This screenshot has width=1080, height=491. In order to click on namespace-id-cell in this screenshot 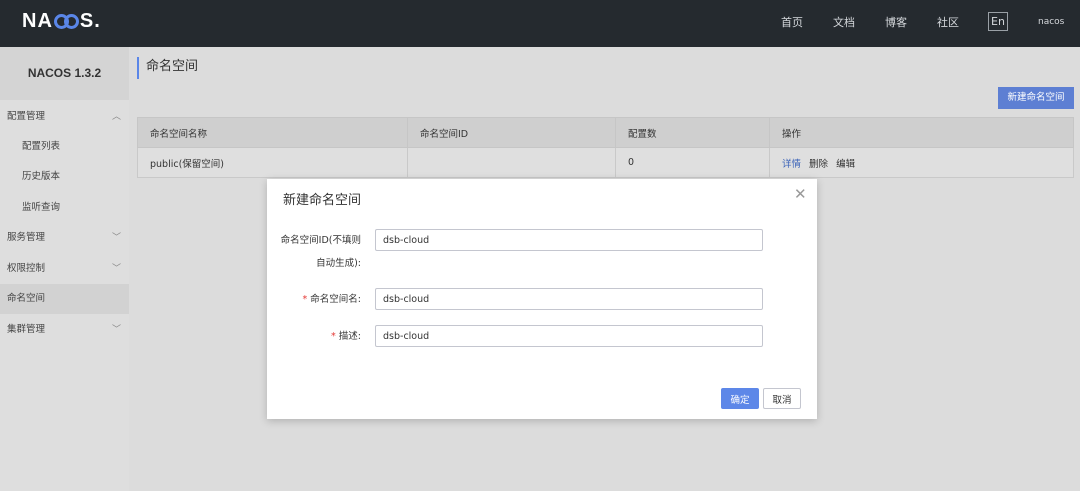, I will do `click(511, 162)`.